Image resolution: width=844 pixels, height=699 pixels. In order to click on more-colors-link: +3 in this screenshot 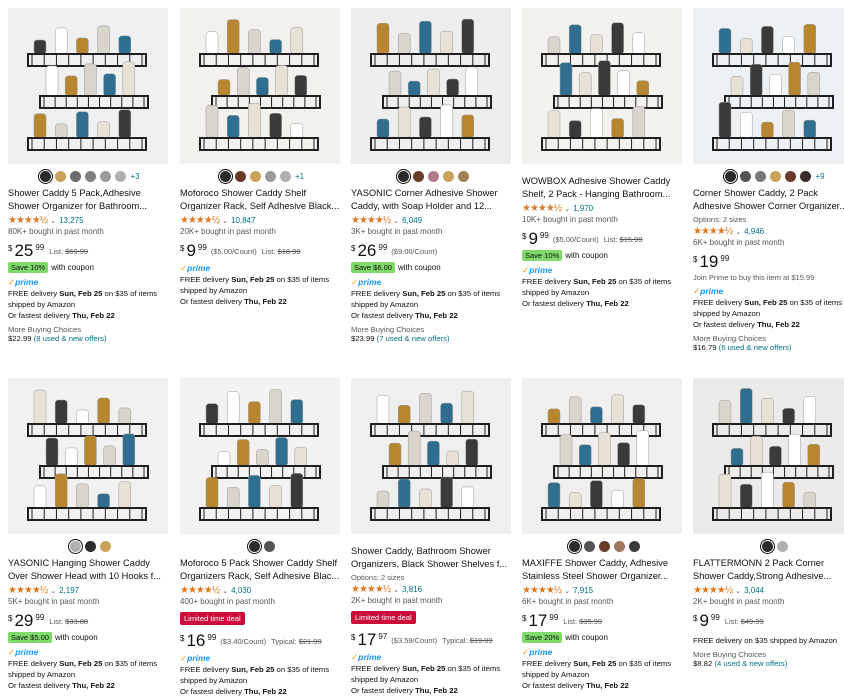, I will do `click(134, 176)`.